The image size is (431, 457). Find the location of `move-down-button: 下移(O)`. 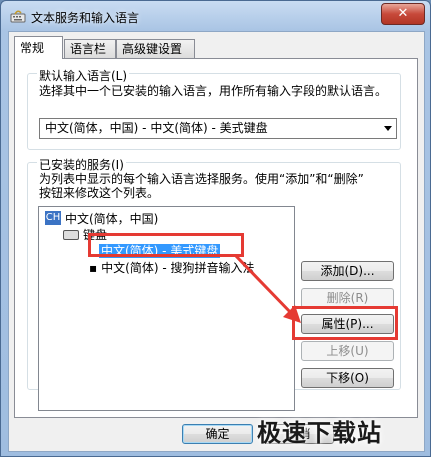

move-down-button: 下移(O) is located at coordinates (347, 378).